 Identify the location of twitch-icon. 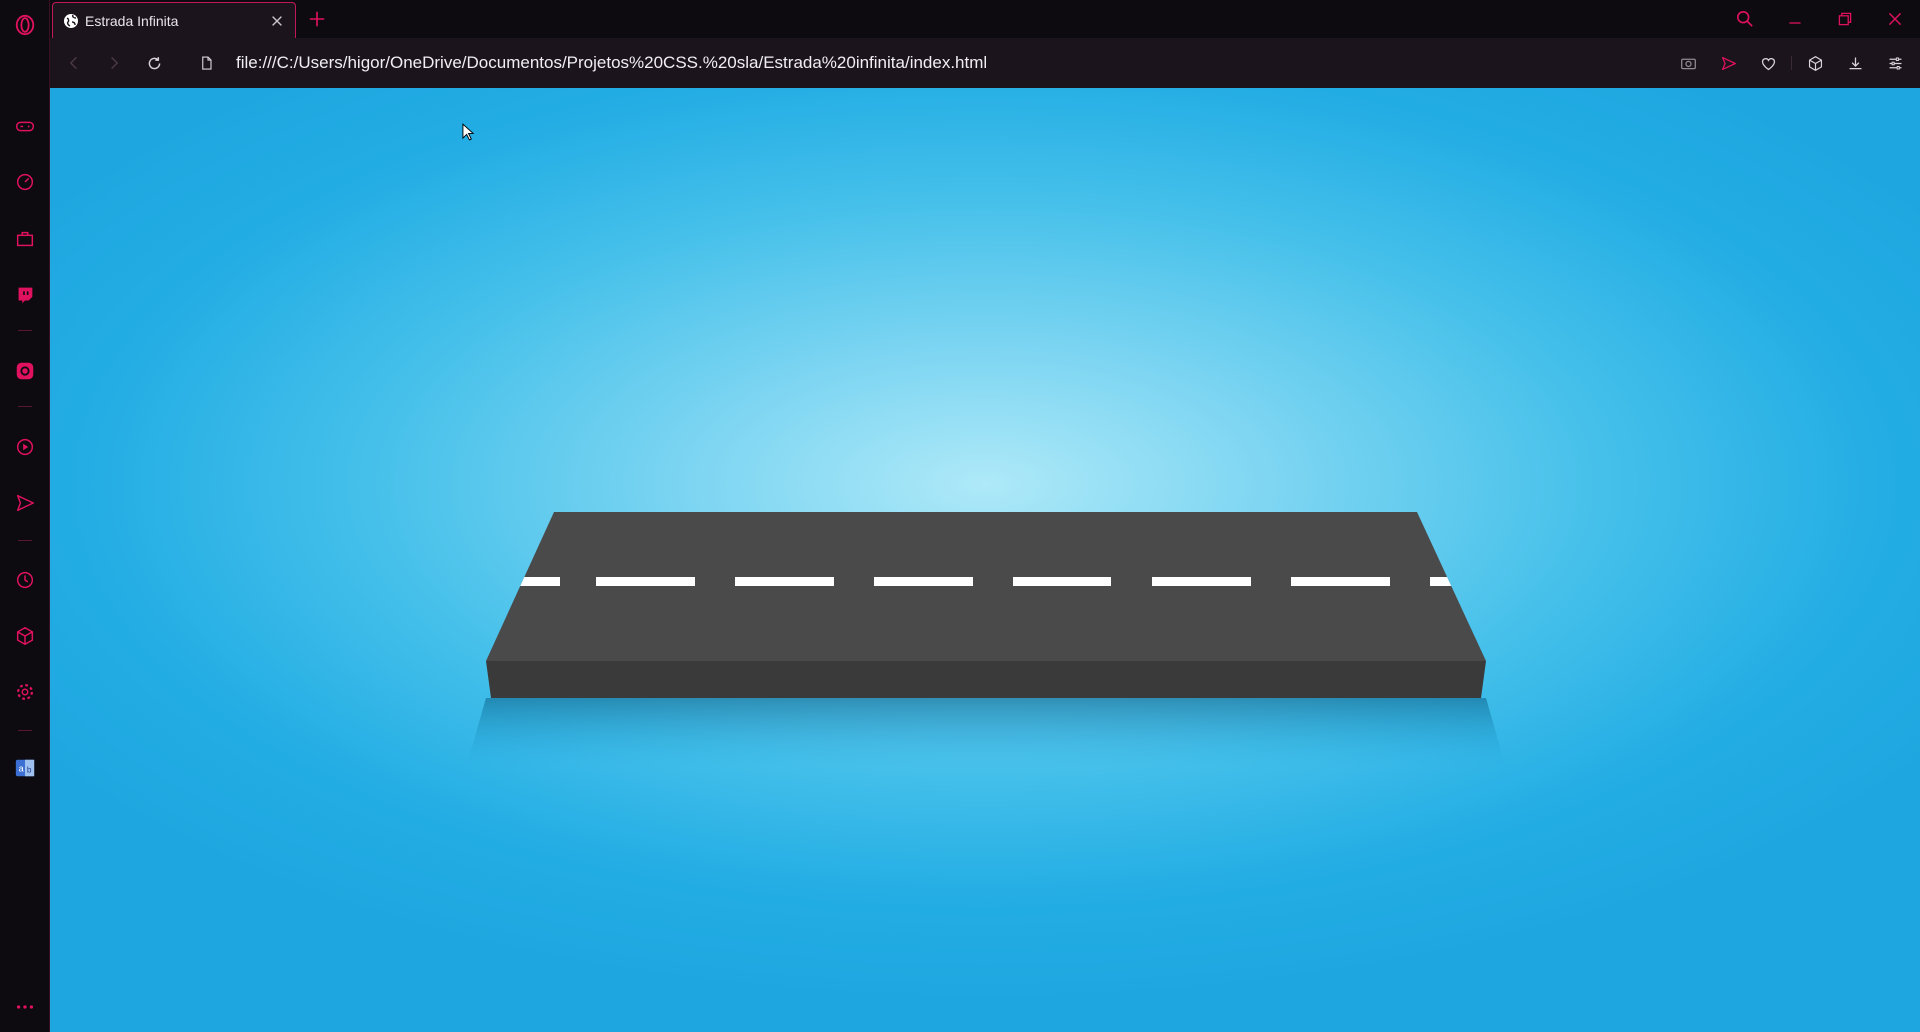
(25, 295).